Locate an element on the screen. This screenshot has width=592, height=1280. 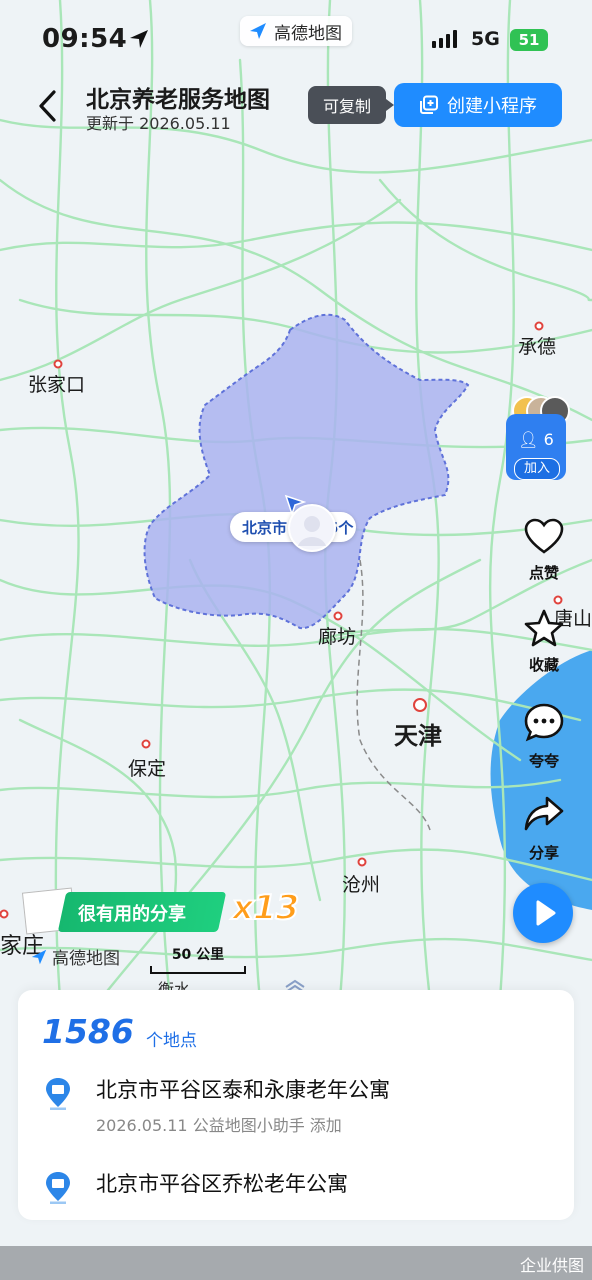
updated-date: 更新于 2026.05.11 is located at coordinates (158, 123).